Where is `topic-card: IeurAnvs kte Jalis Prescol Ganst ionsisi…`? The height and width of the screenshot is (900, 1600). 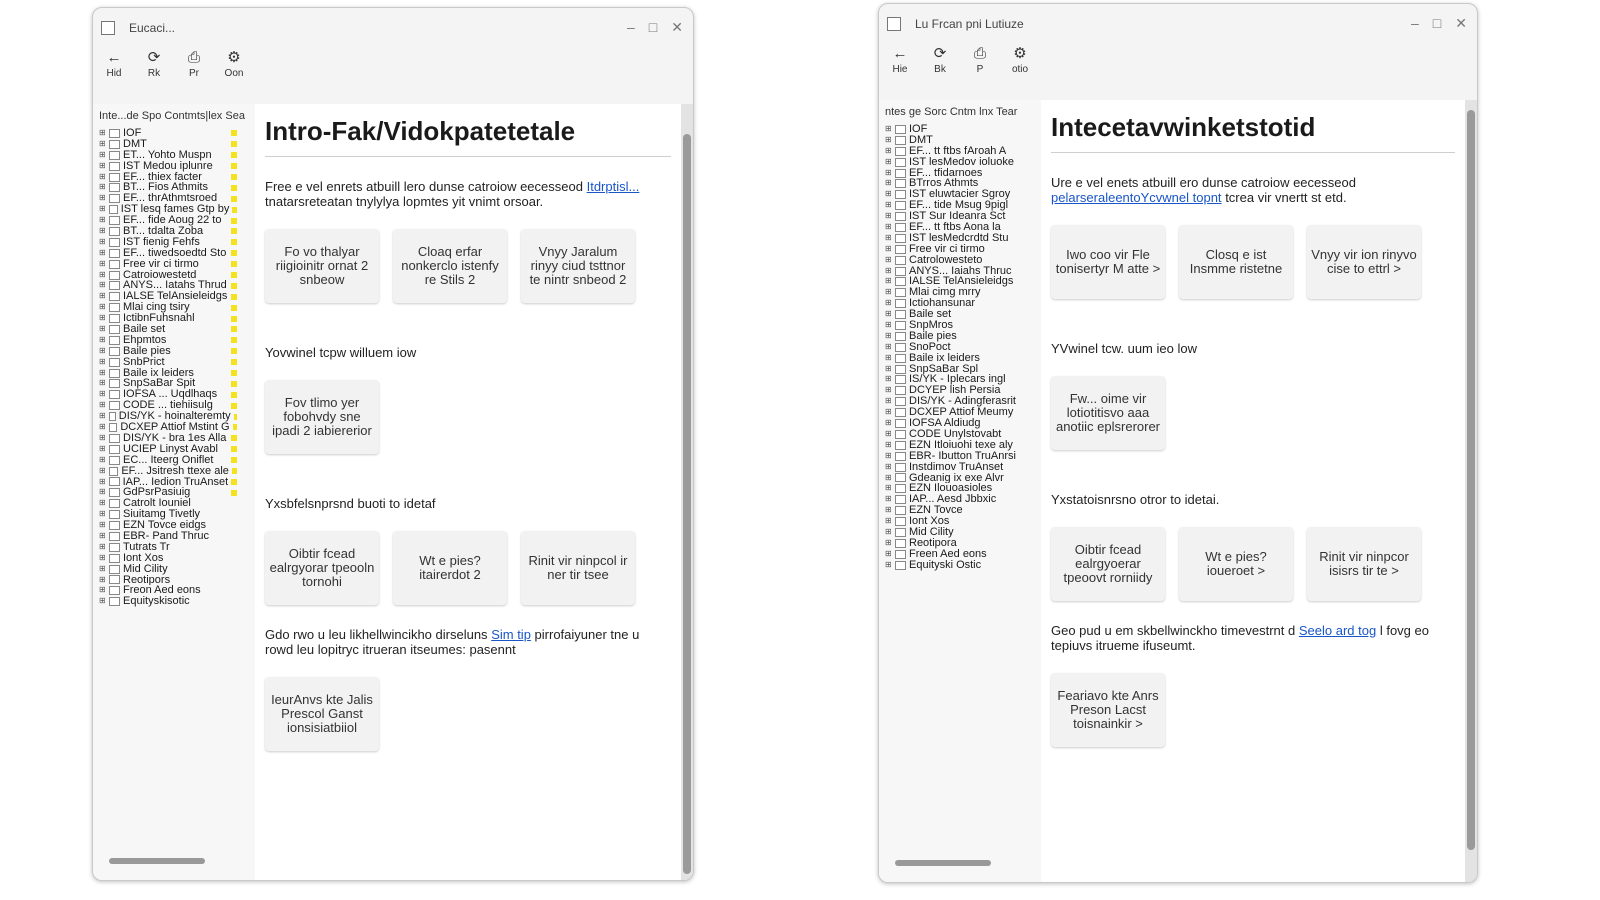 topic-card: IeurAnvs kte Jalis Prescol Ganst ionsisi… is located at coordinates (322, 714).